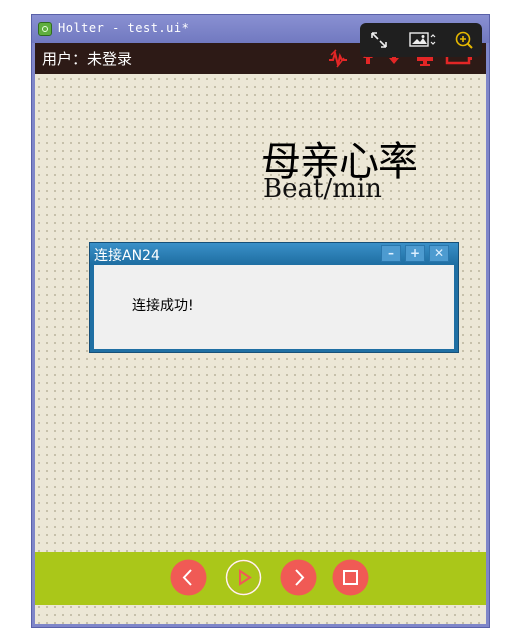 This screenshot has width=519, height=640. Describe the element at coordinates (391, 253) in the screenshot. I see `minimize-button: –` at that location.